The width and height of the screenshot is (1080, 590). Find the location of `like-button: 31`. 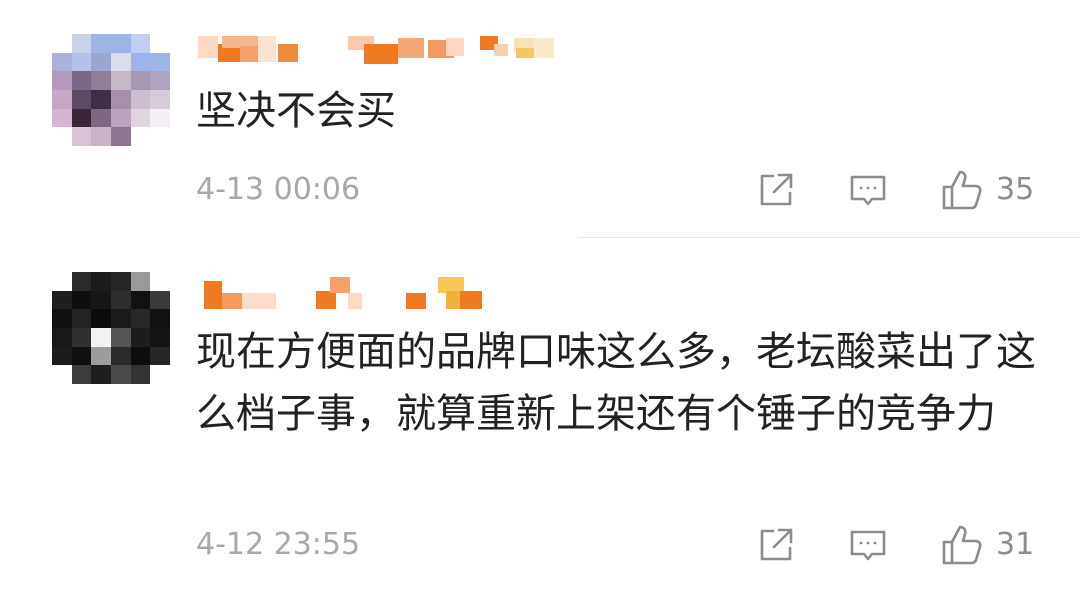

like-button: 31 is located at coordinates (987, 545).